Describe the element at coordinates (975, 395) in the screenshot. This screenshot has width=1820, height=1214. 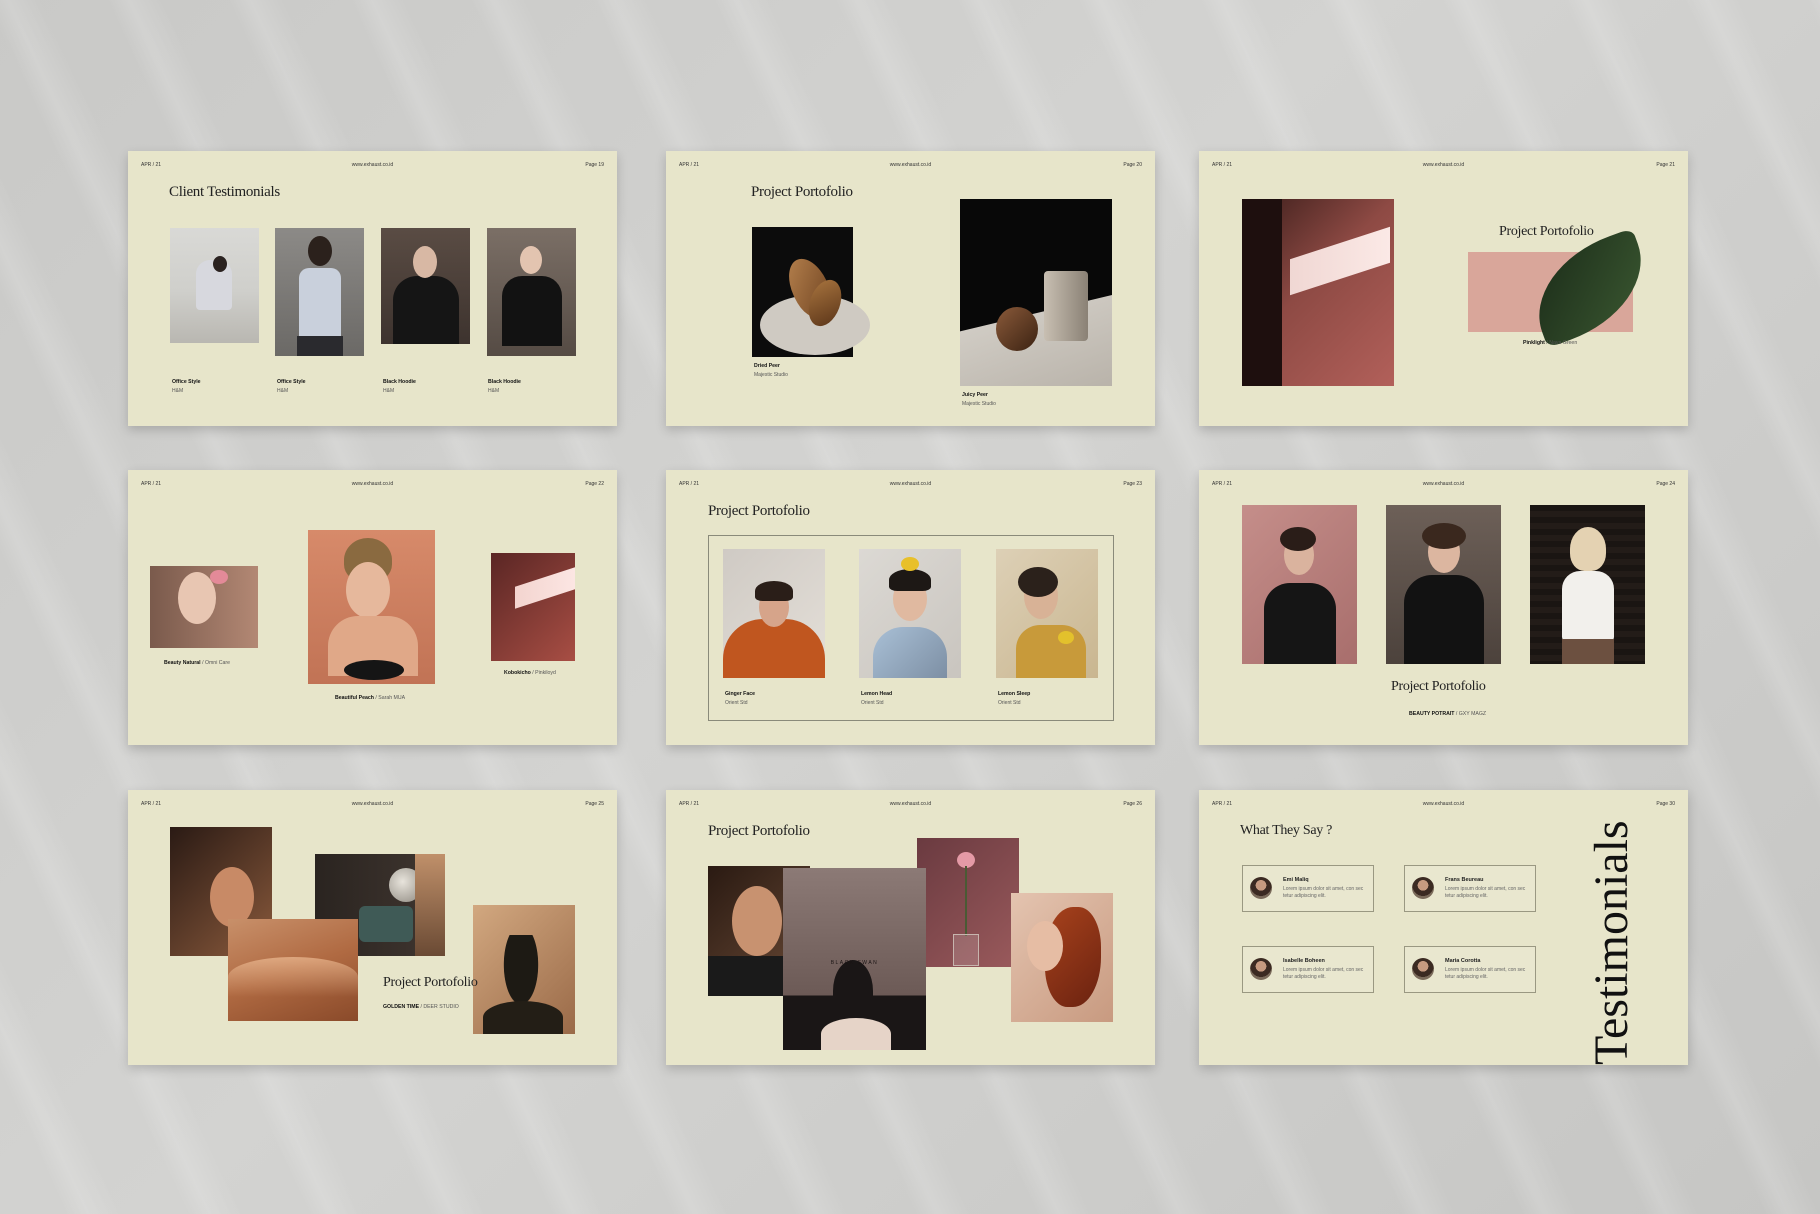
I see `caption-name-juicy-peer: Juicy Peer` at that location.